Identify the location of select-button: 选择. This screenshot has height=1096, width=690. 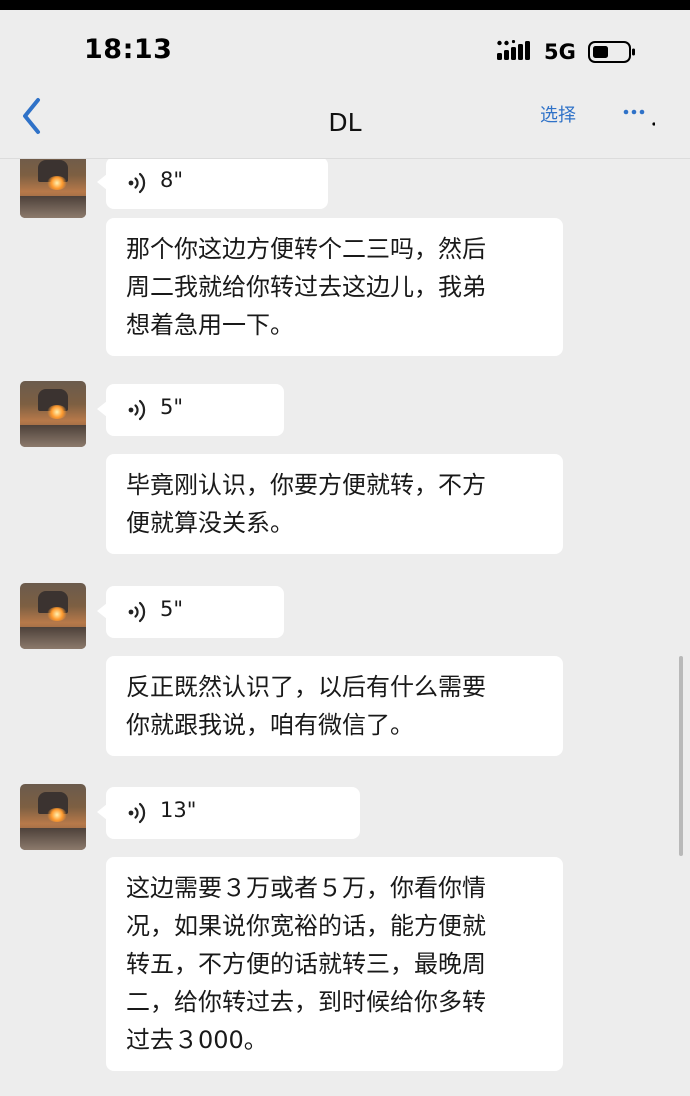
(558, 114).